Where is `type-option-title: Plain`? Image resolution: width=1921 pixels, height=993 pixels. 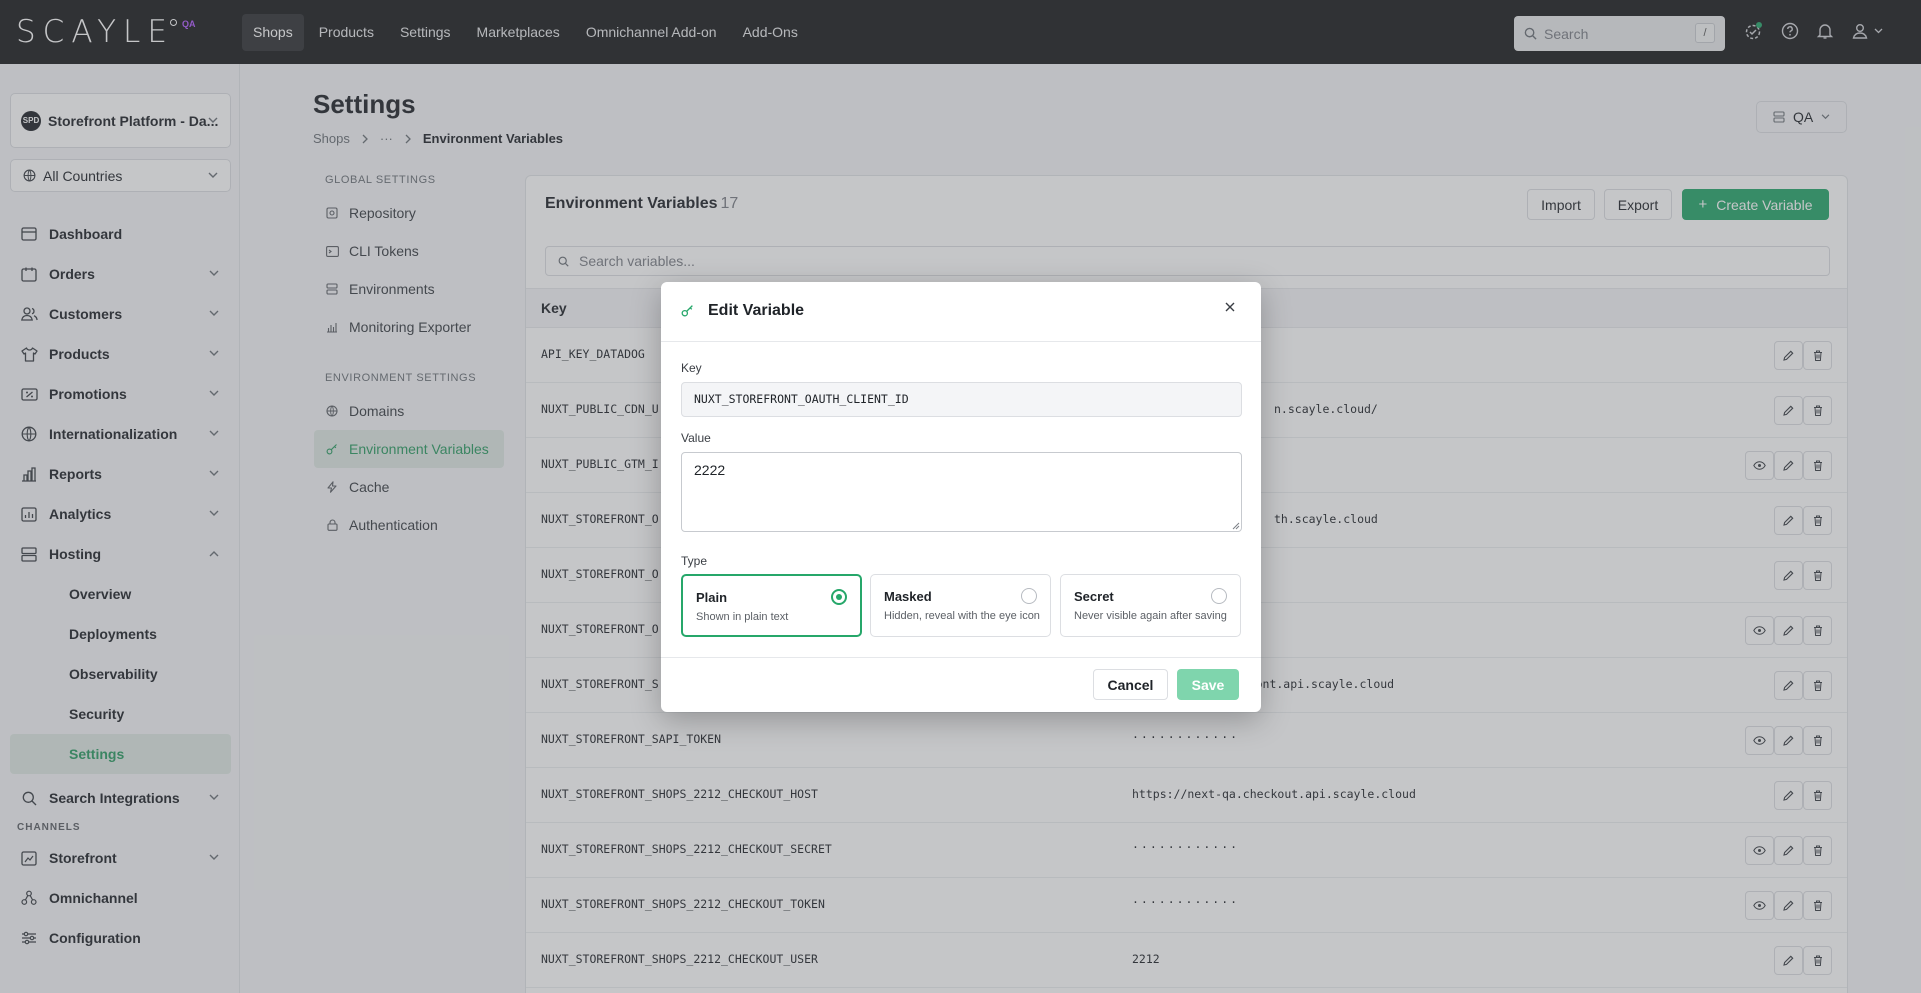
type-option-title: Plain is located at coordinates (712, 597).